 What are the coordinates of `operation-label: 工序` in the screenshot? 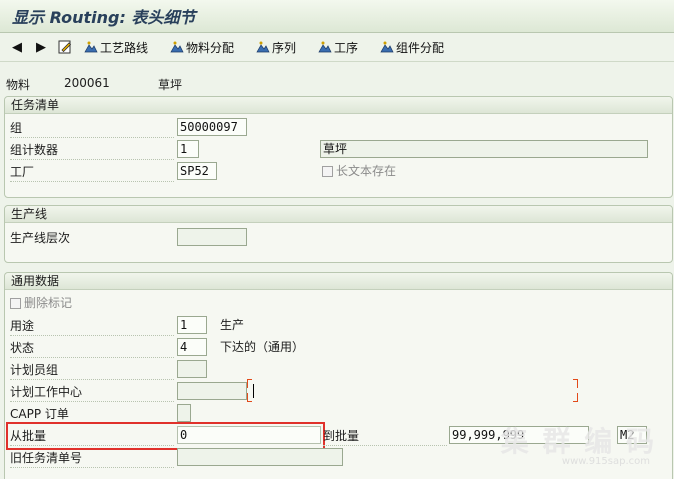 It's located at (346, 47).